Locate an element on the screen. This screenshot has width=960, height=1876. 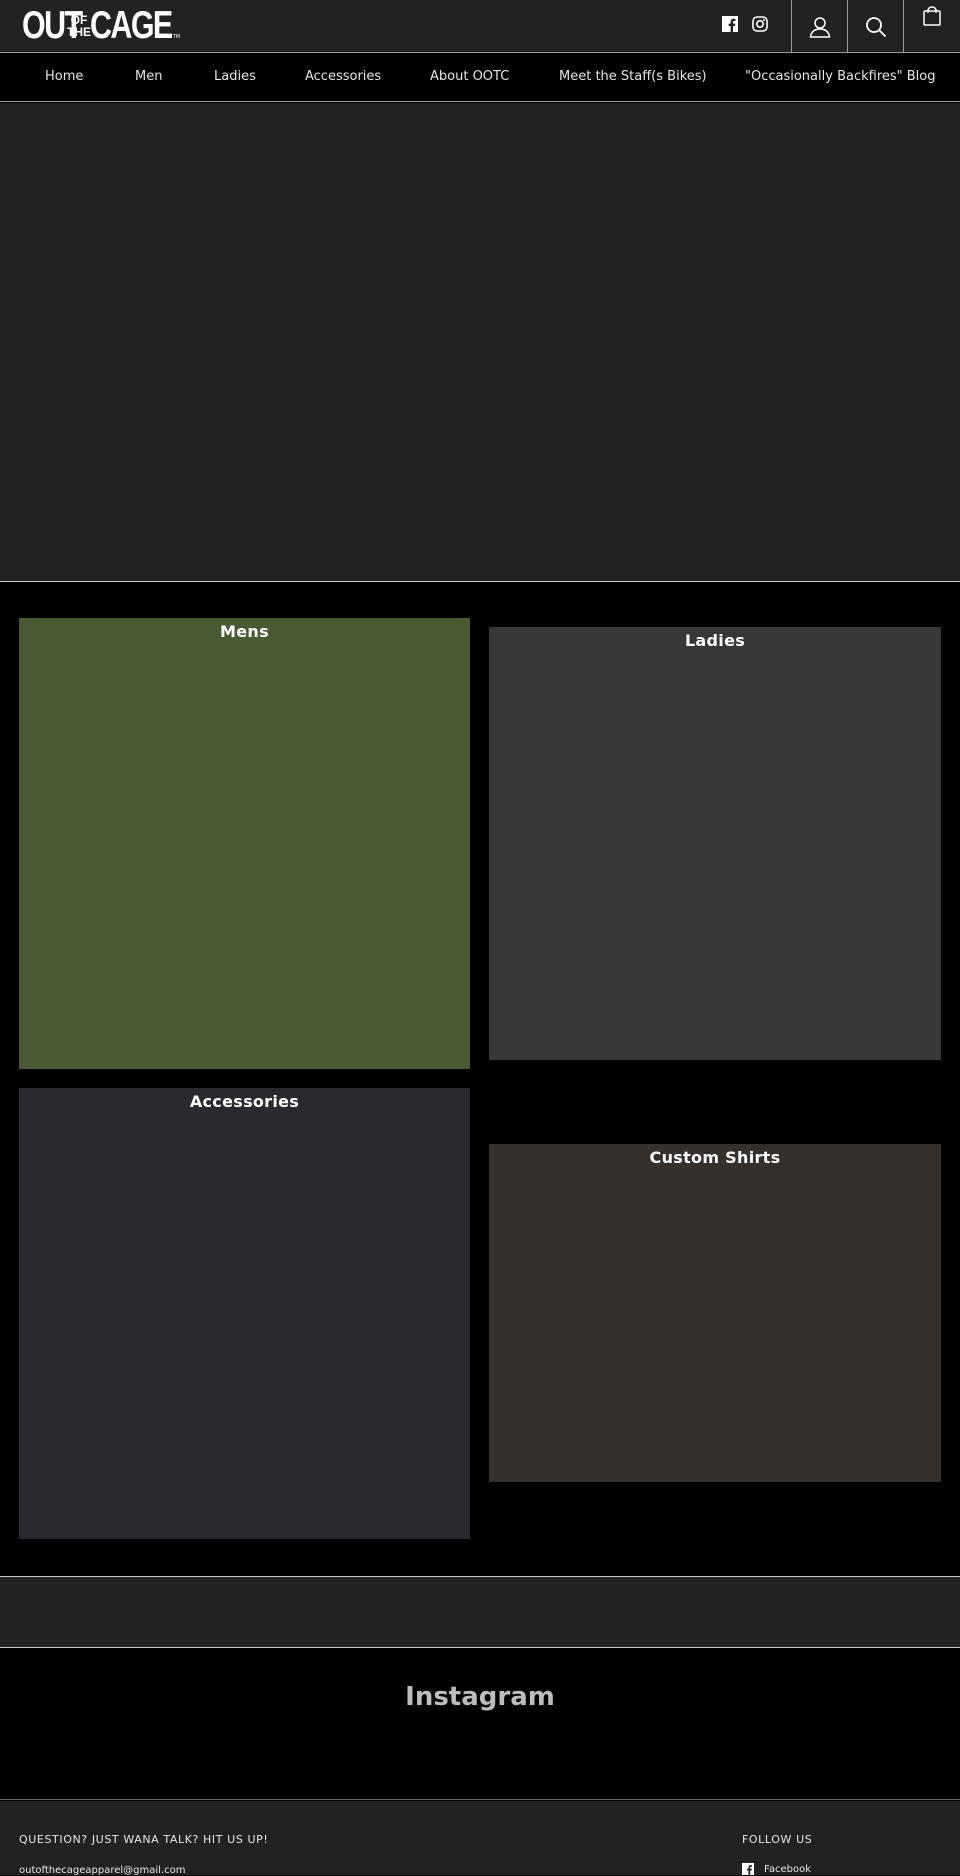
collection-tile-accessories: Accessories is located at coordinates (244, 1313).